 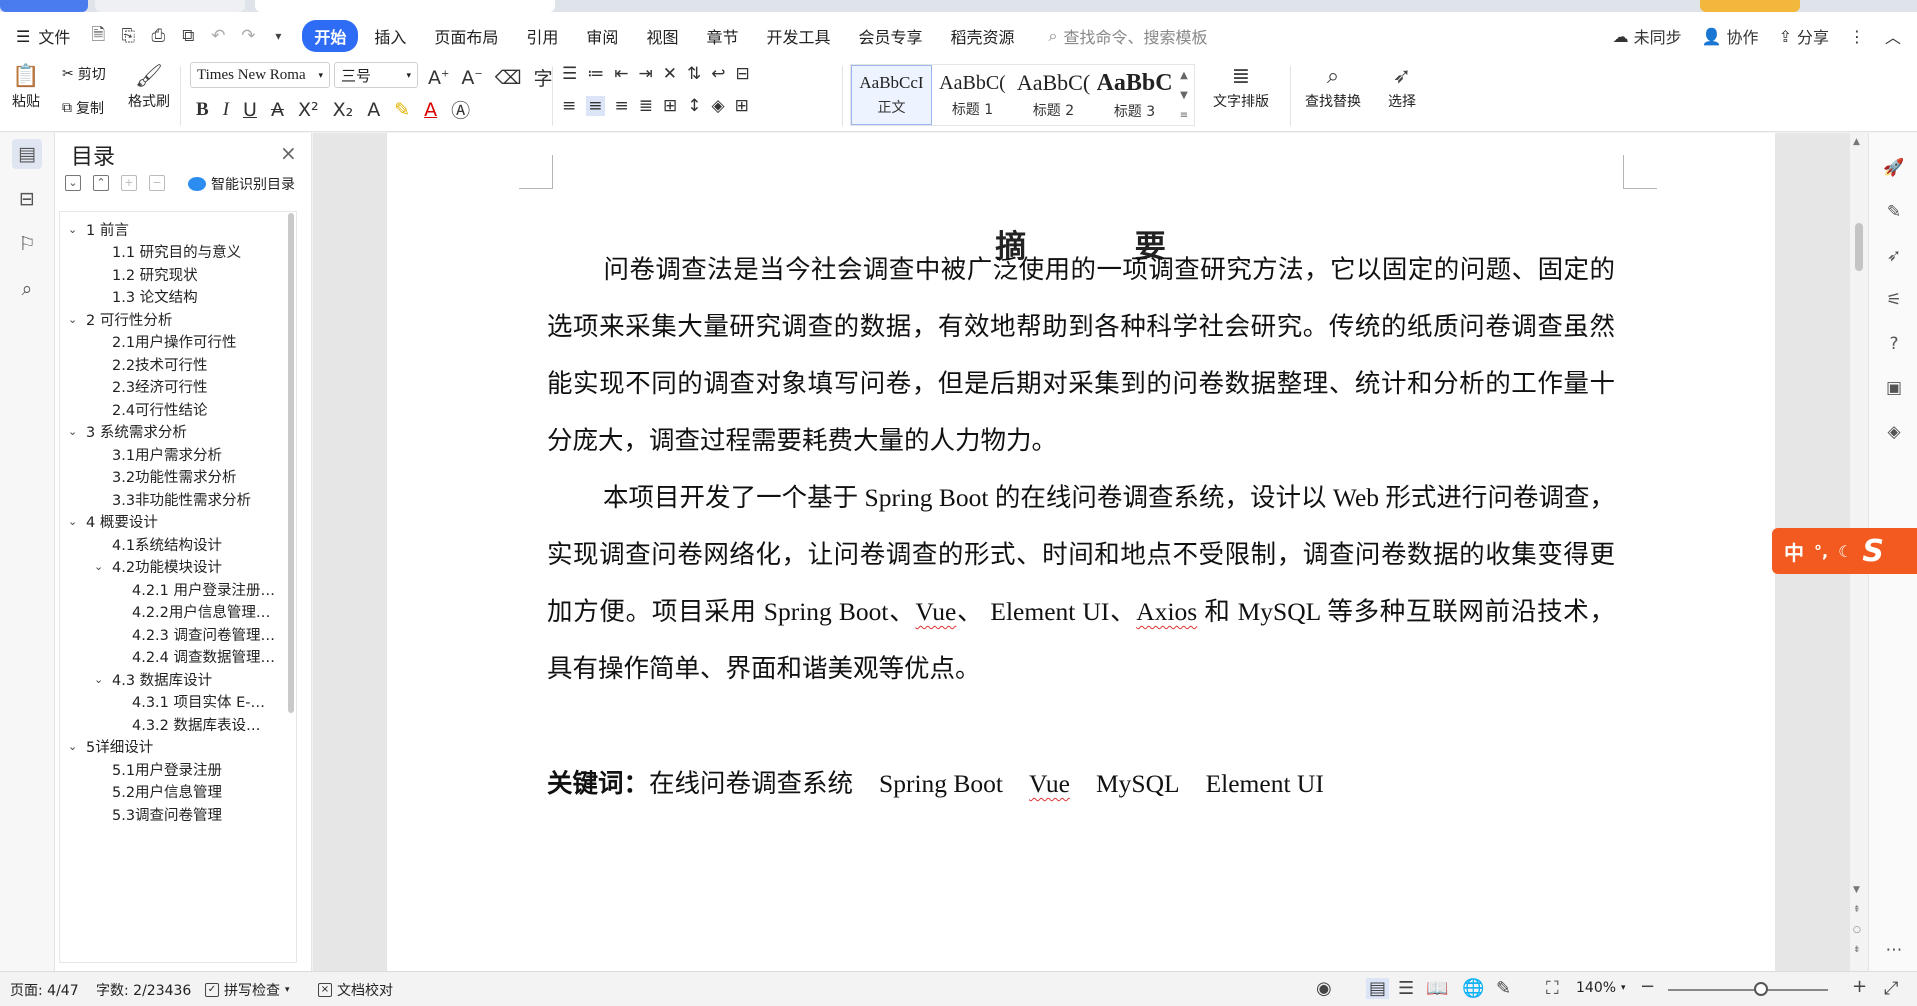 What do you see at coordinates (27, 289) in the screenshot?
I see `search-icon: ⌕` at bounding box center [27, 289].